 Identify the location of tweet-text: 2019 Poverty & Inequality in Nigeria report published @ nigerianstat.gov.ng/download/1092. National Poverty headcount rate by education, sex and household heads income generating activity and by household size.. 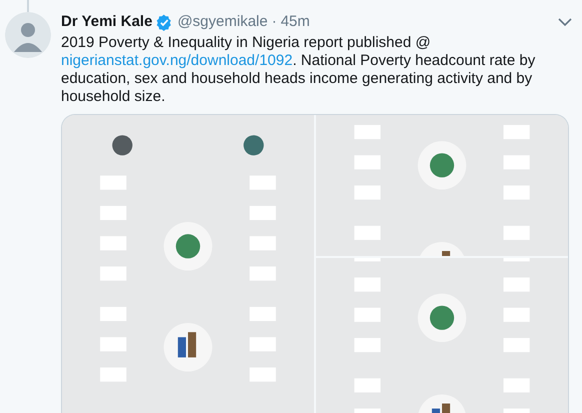
(298, 70).